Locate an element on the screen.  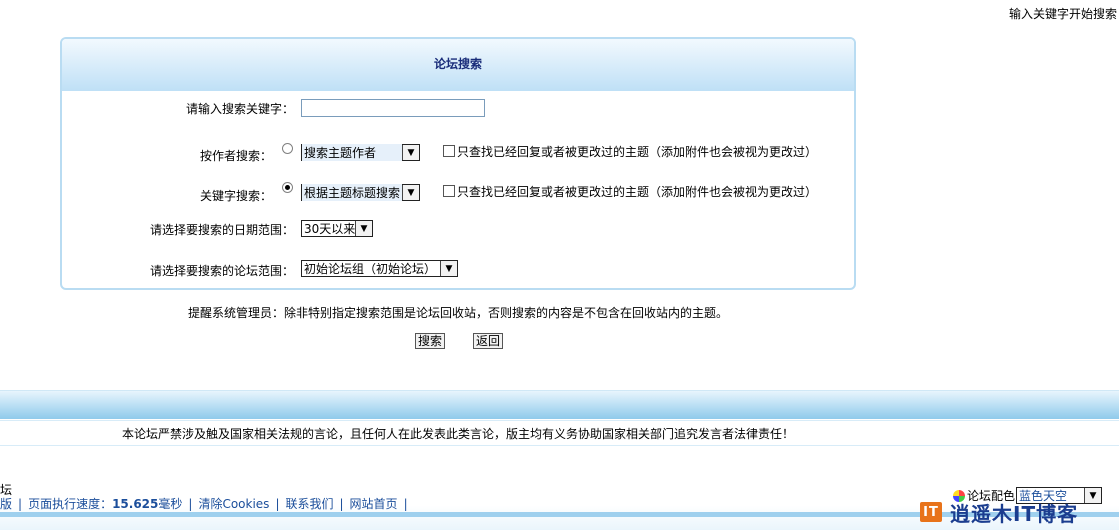
forum-select-value: 初始论坛组（初始论坛） is located at coordinates (370, 269).